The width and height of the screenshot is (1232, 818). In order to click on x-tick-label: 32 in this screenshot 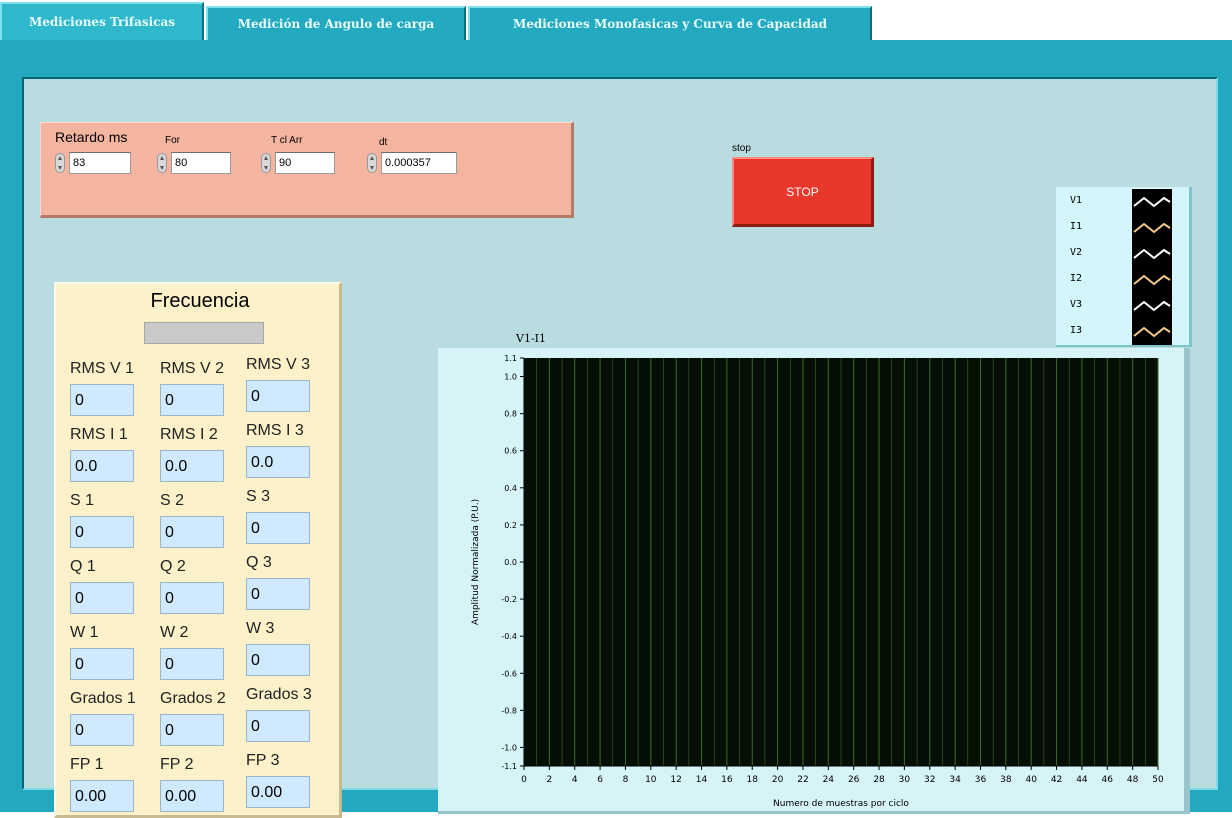, I will do `click(929, 780)`.